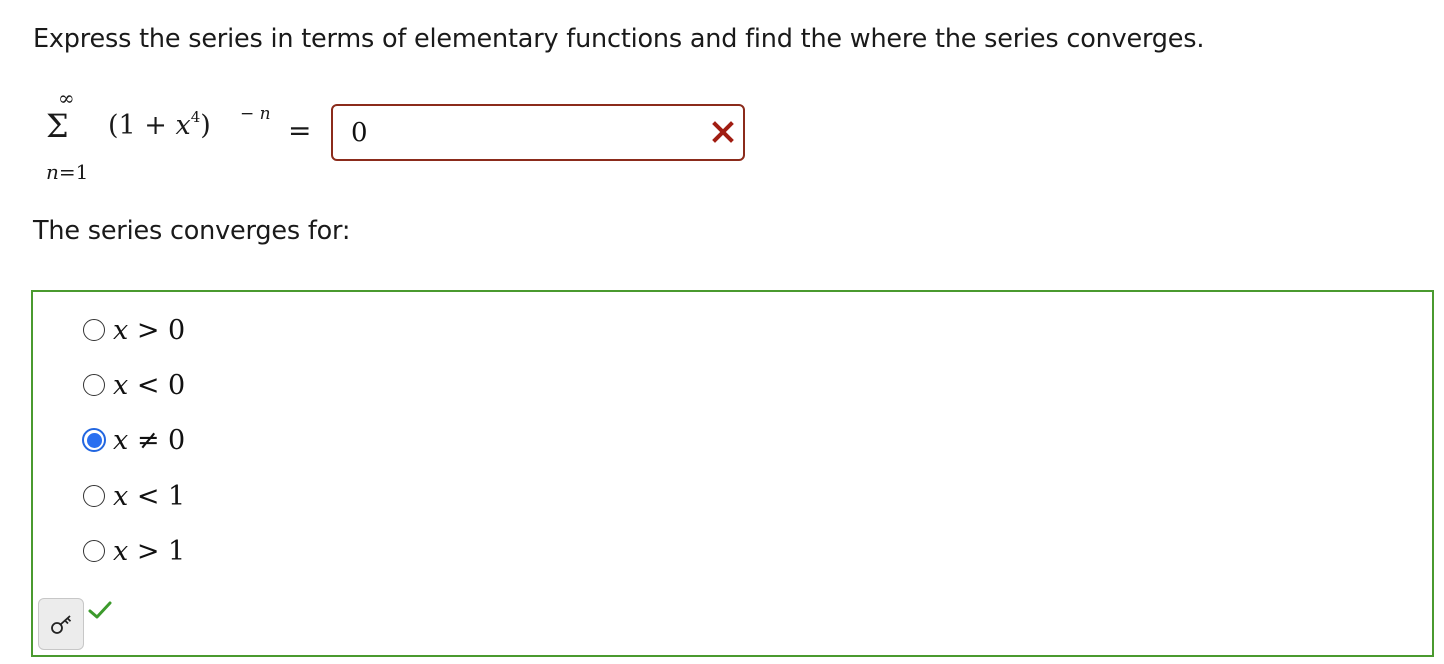 Image resolution: width=1444 pixels, height=664 pixels. What do you see at coordinates (250, 114) in the screenshot?
I see `exponent-sign: −` at bounding box center [250, 114].